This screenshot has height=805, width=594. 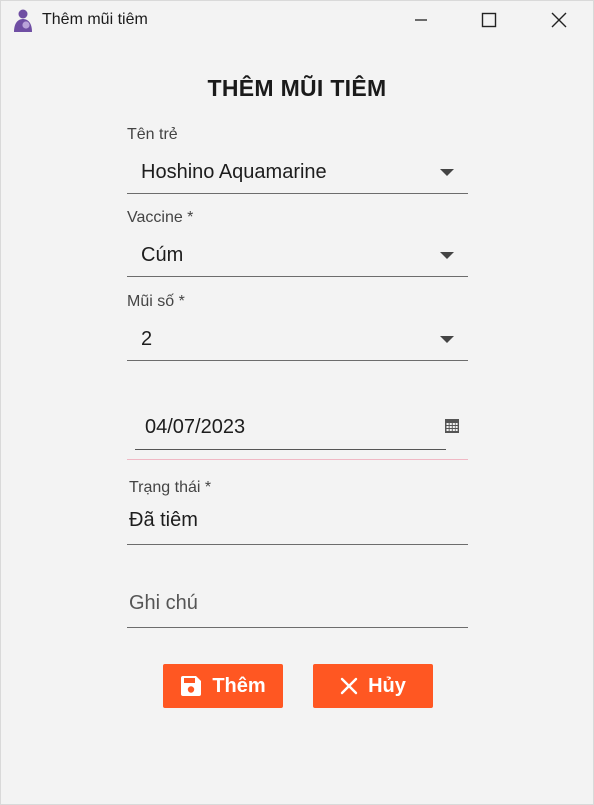 I want to click on child-name-label: Tên trẻ, so click(x=152, y=134).